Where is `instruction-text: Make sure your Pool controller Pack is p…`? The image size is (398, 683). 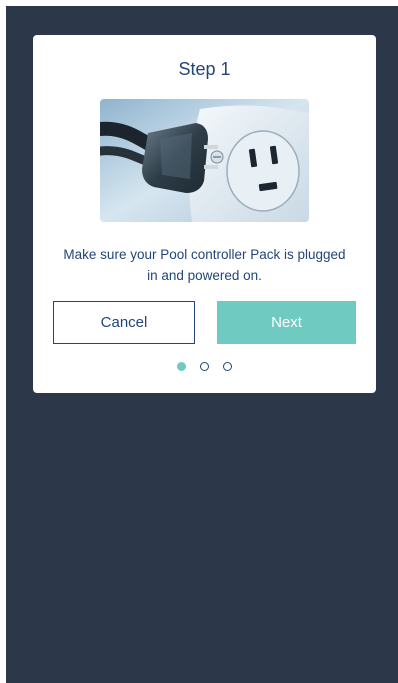 instruction-text: Make sure your Pool controller Pack is p… is located at coordinates (204, 265).